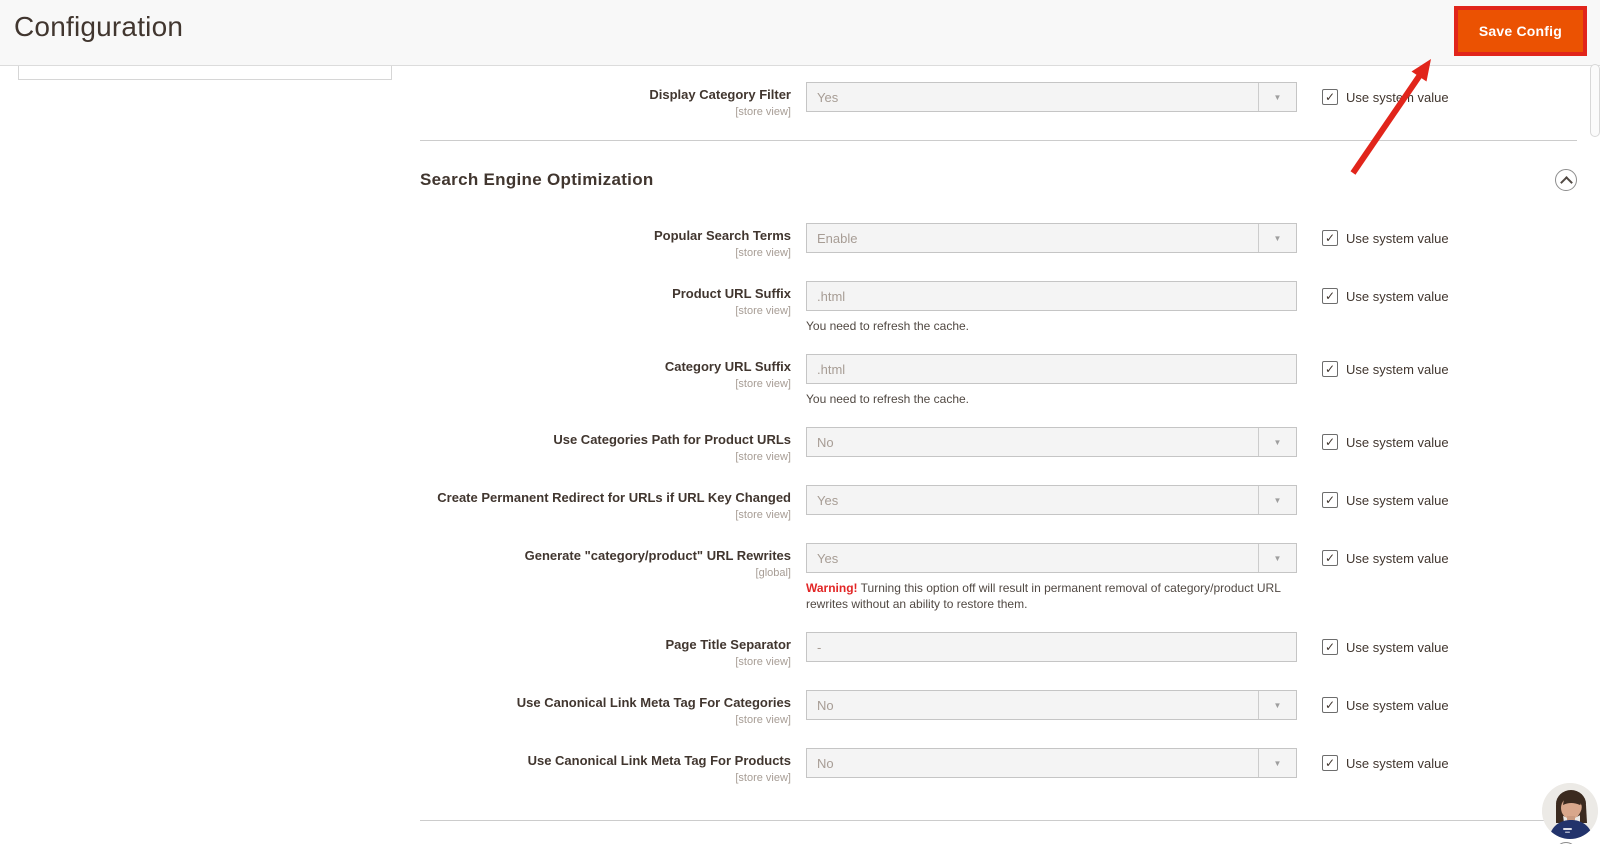 Image resolution: width=1600 pixels, height=844 pixels. What do you see at coordinates (800, 33) in the screenshot?
I see `page-header: Configuration Save Config` at bounding box center [800, 33].